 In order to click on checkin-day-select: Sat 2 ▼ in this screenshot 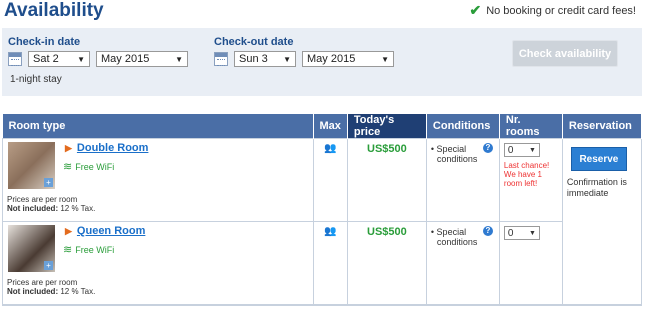, I will do `click(59, 59)`.